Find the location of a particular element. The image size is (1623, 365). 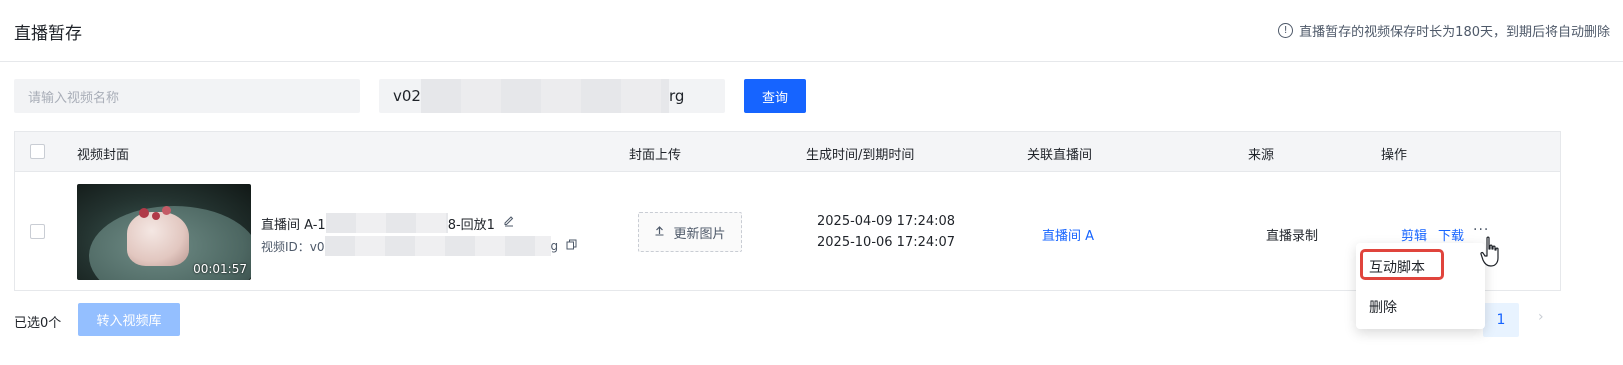

info-icon: ! is located at coordinates (1286, 30).